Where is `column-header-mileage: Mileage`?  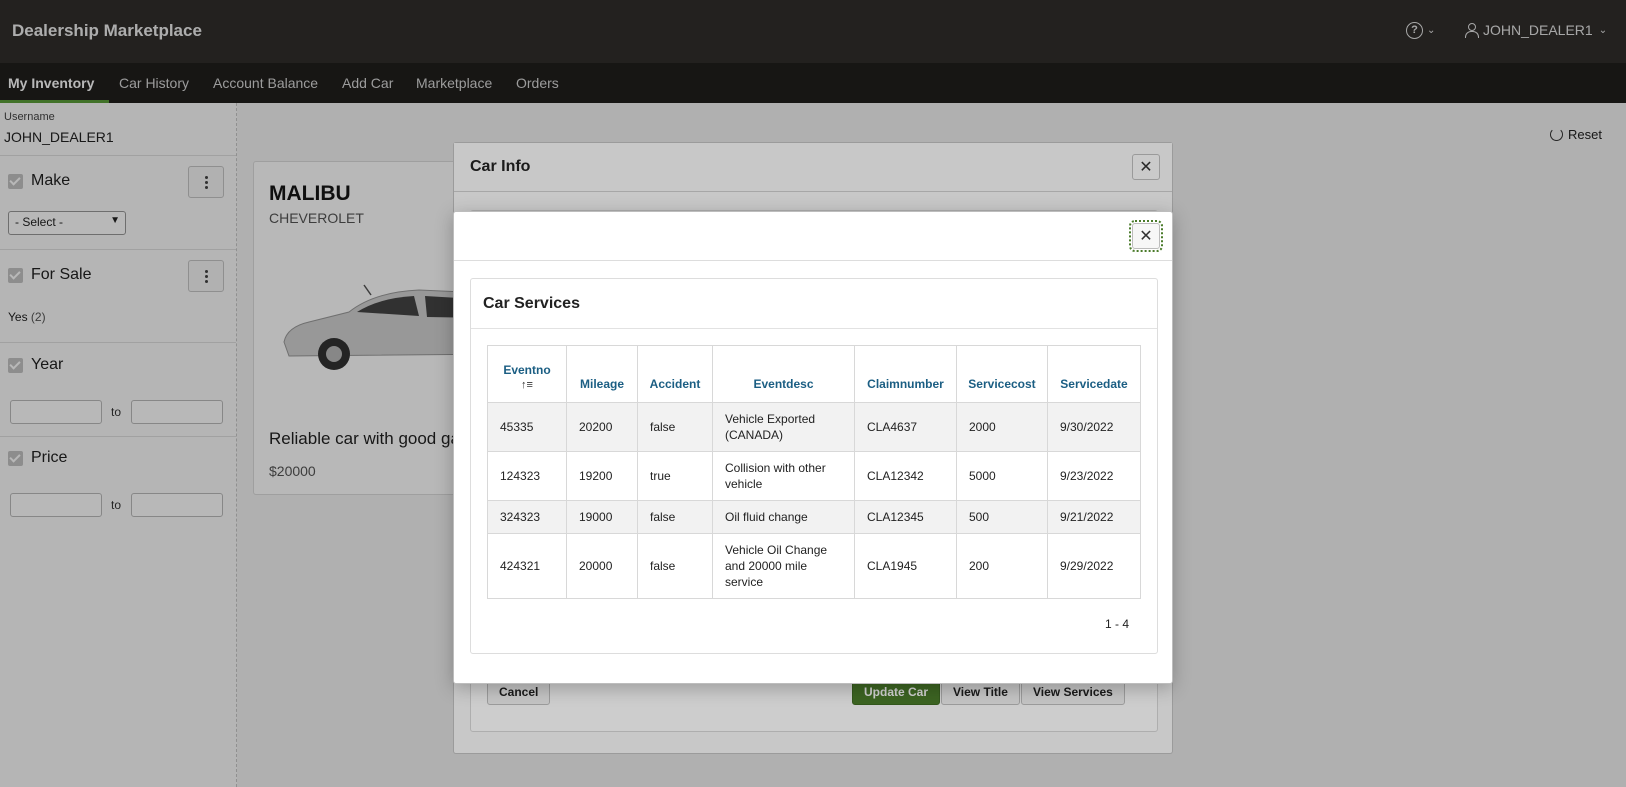
column-header-mileage: Mileage is located at coordinates (602, 374).